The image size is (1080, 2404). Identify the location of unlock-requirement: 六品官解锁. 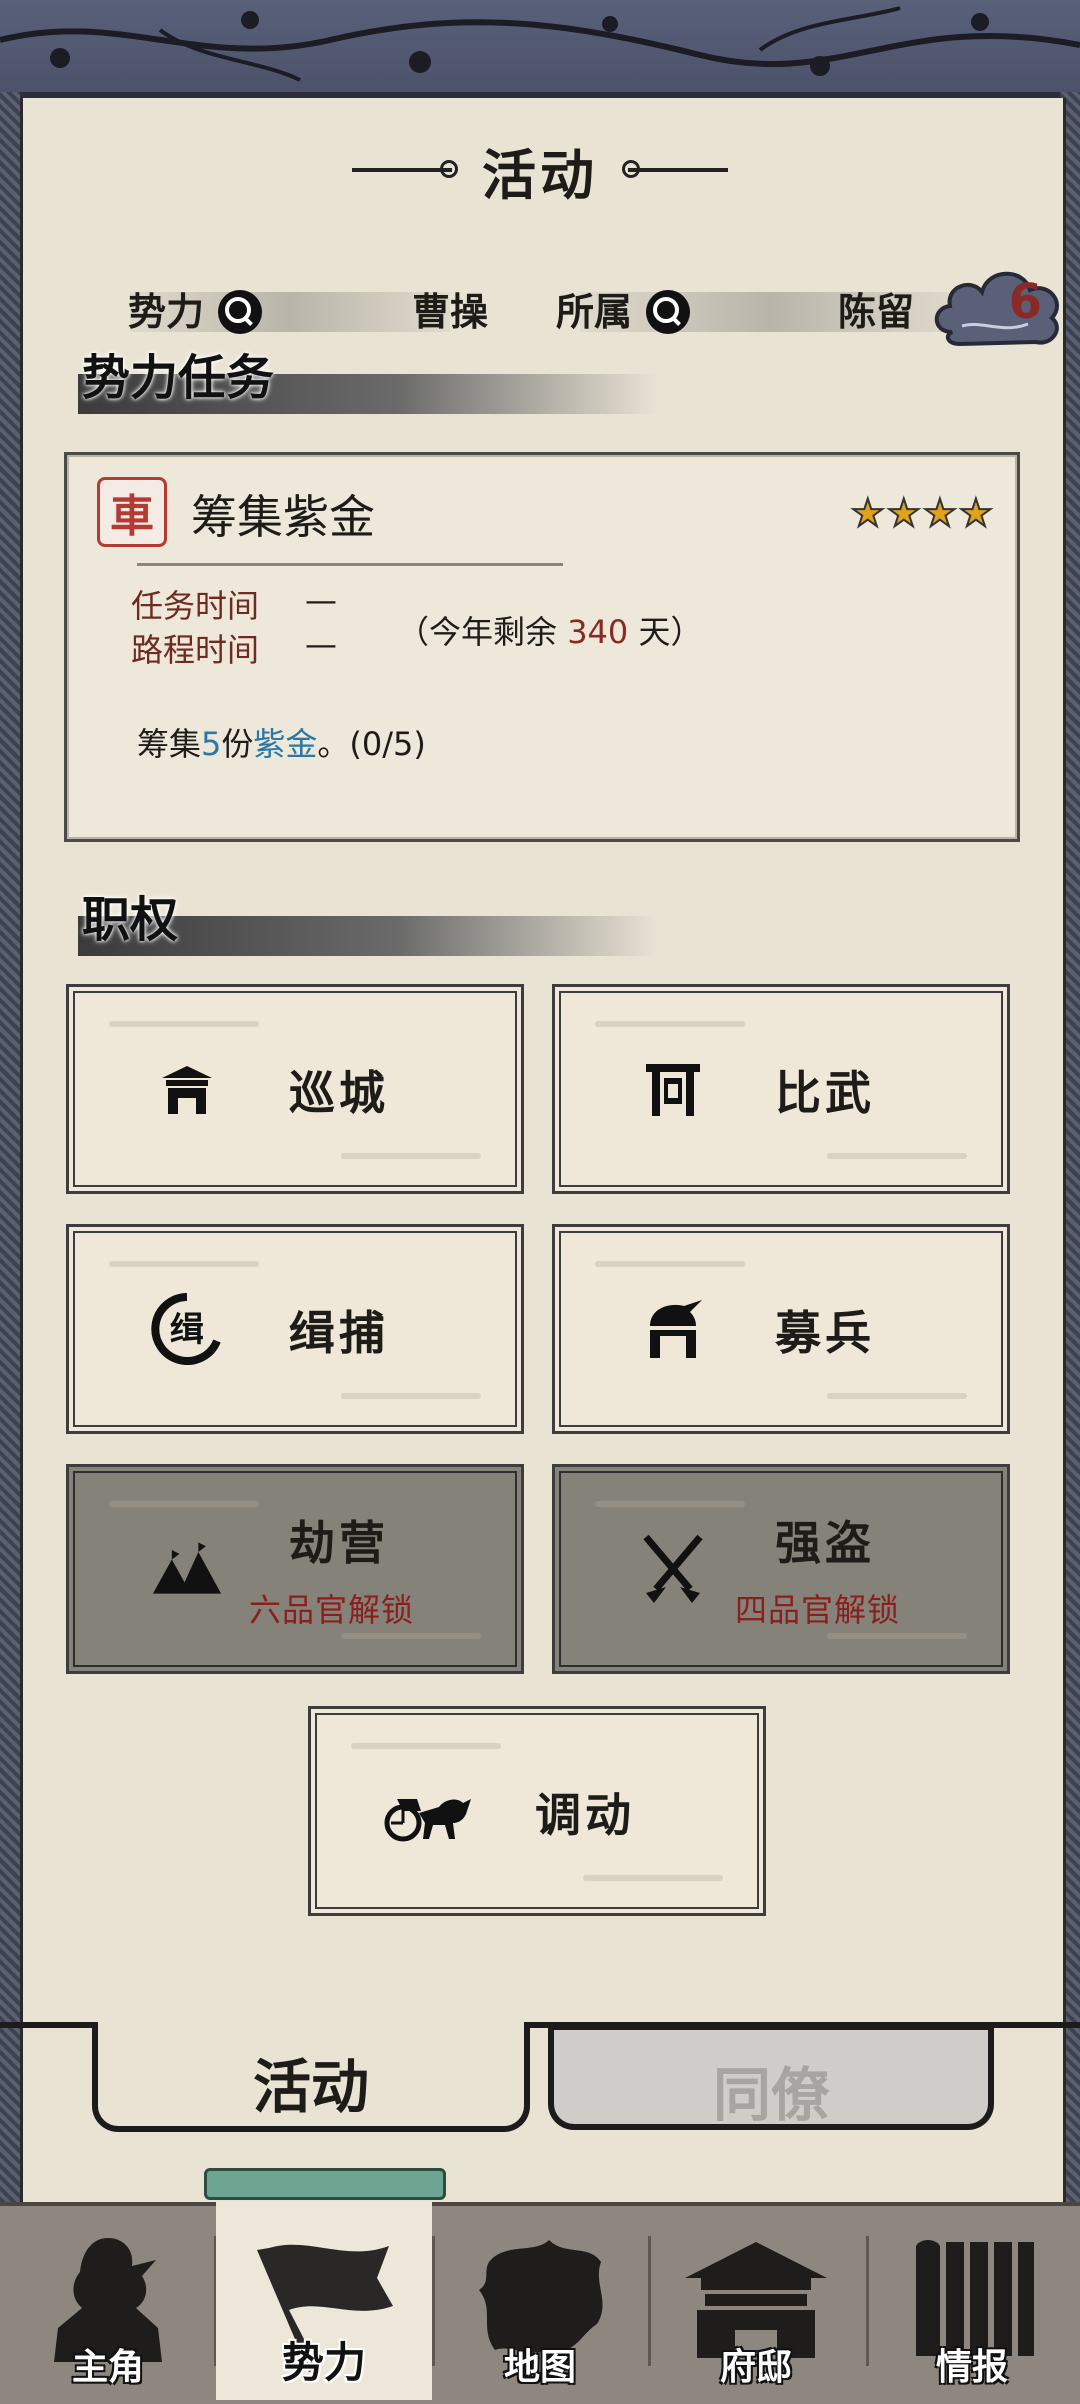
(332, 1610).